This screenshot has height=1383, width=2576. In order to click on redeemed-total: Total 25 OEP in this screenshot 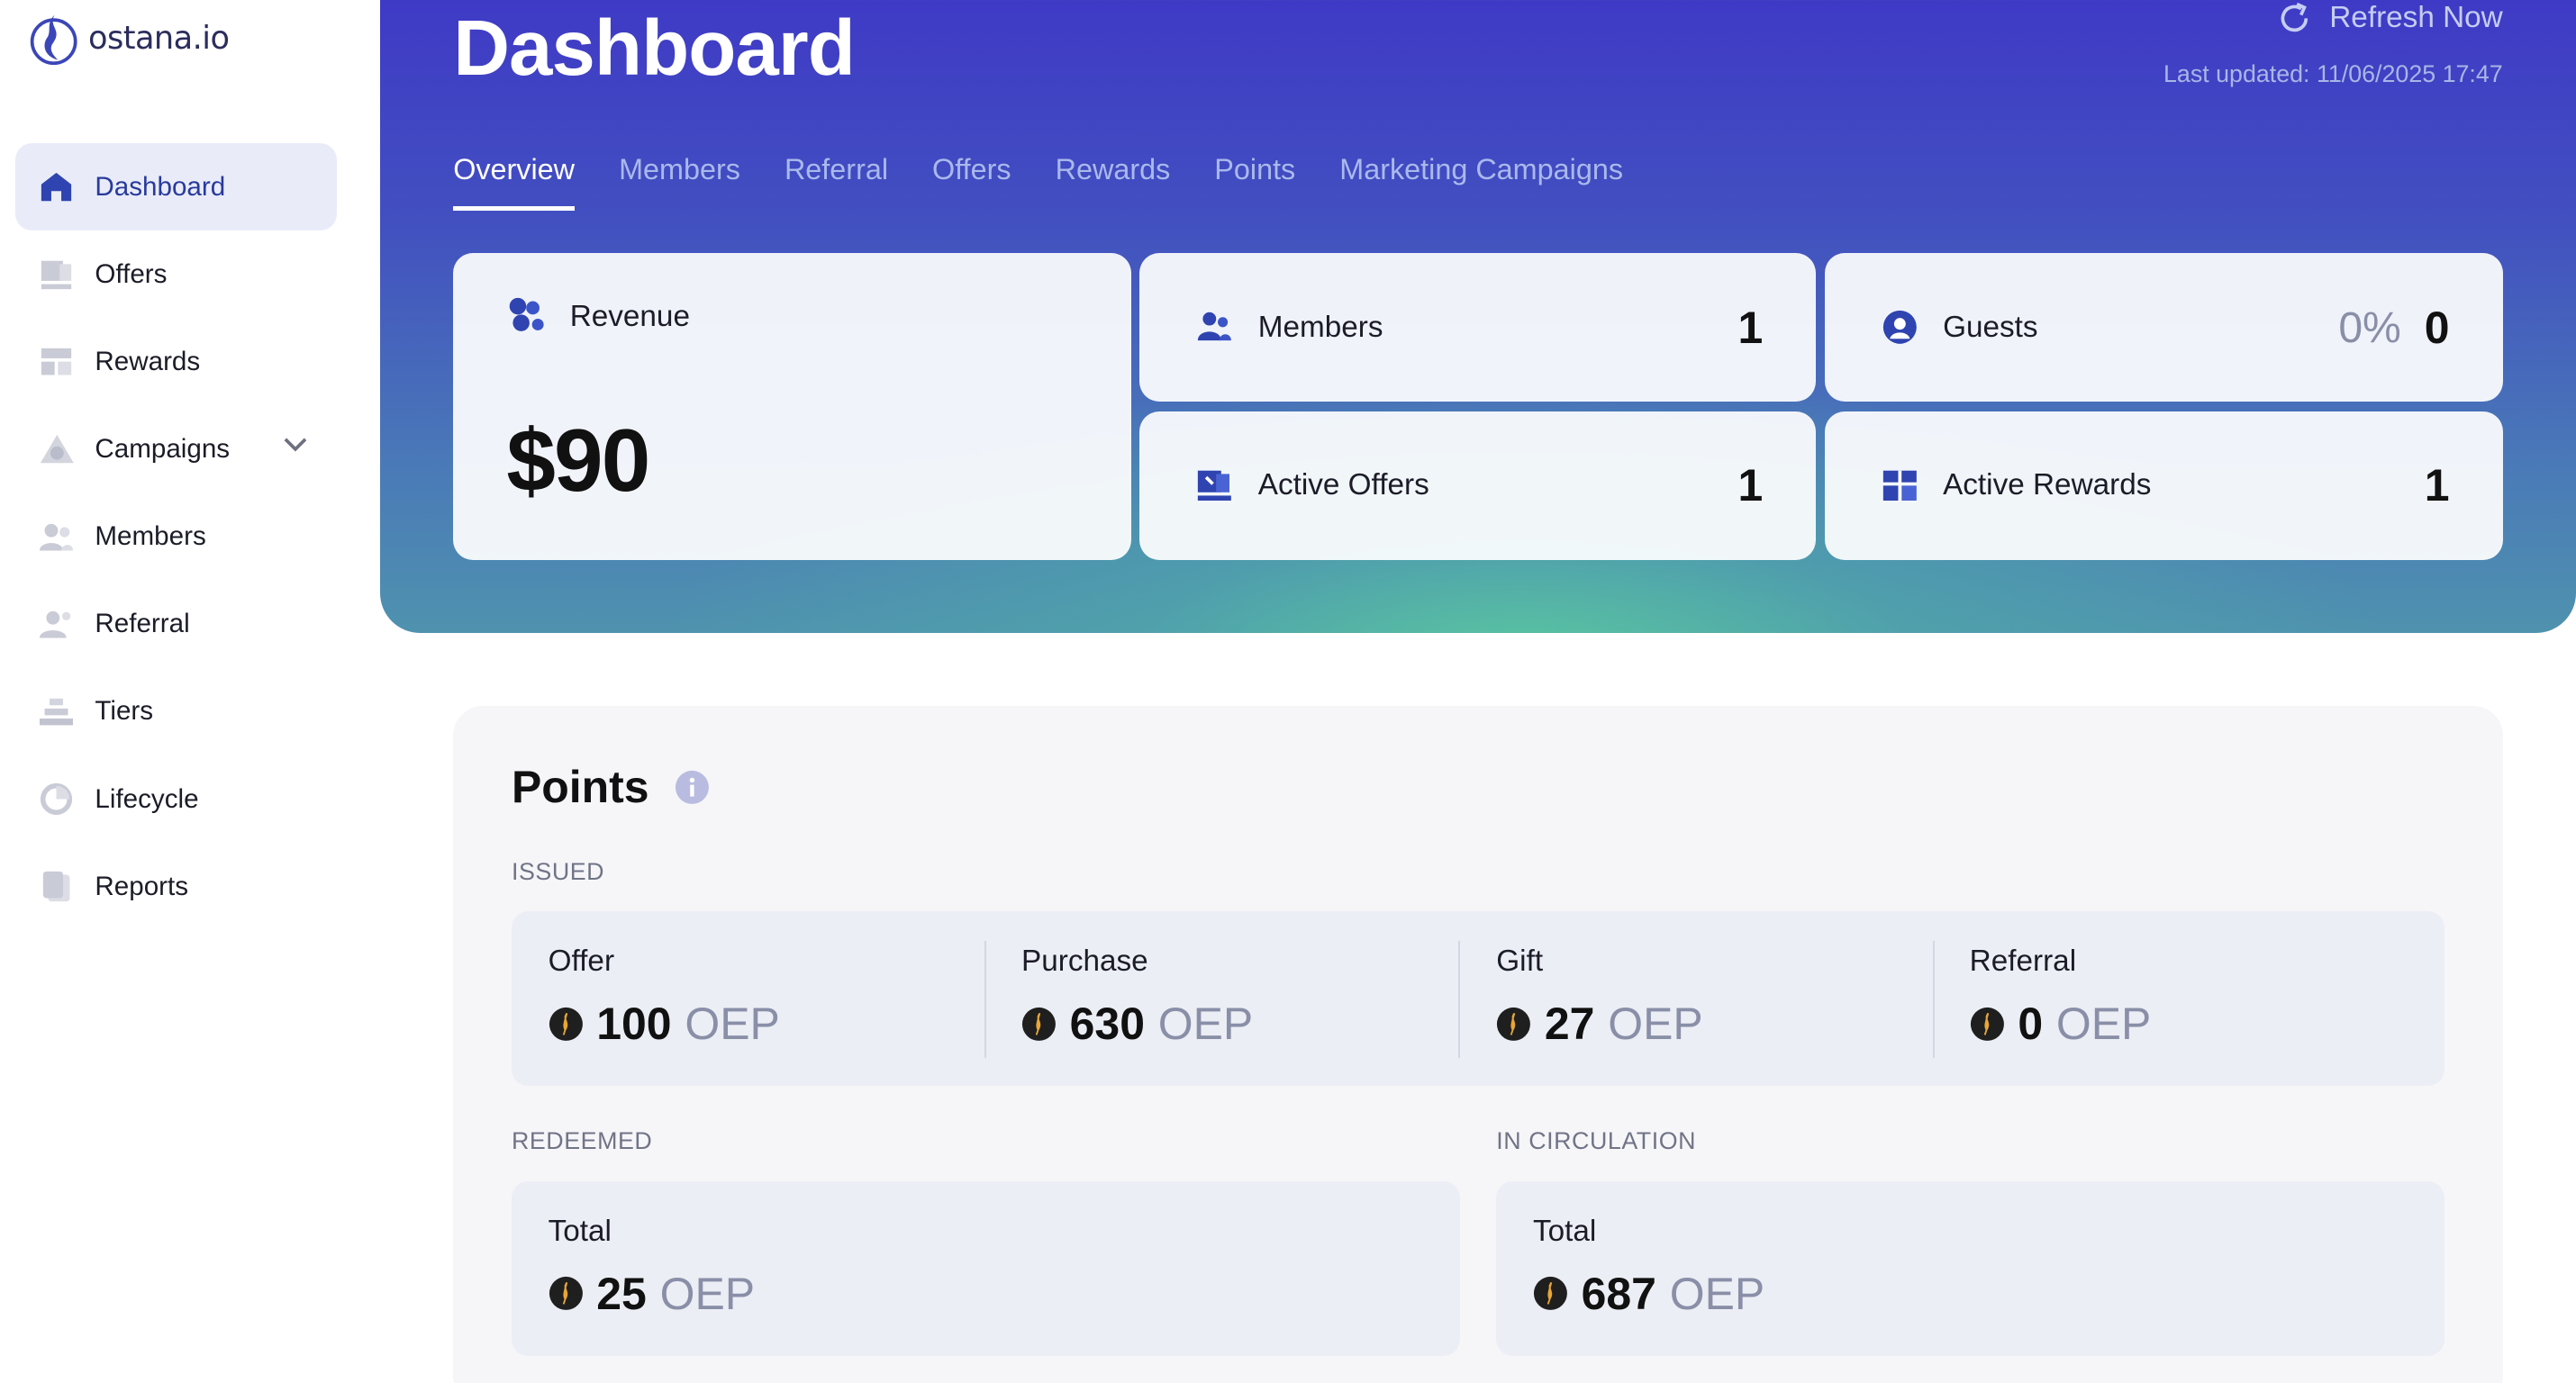, I will do `click(986, 1268)`.